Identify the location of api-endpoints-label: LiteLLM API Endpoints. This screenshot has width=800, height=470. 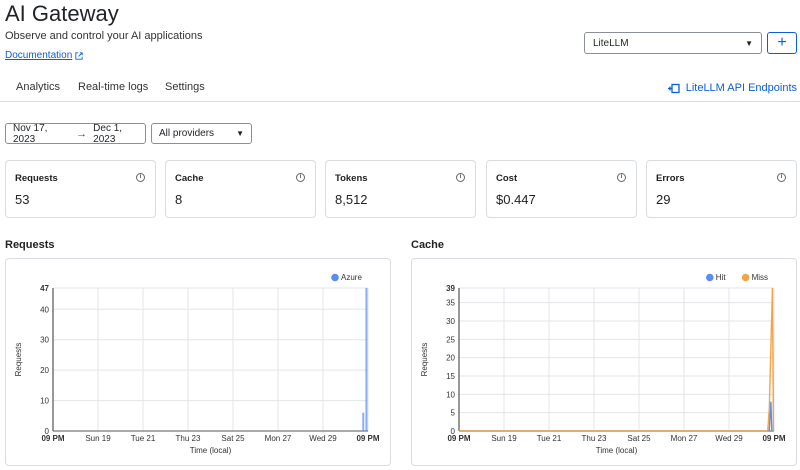
(741, 88).